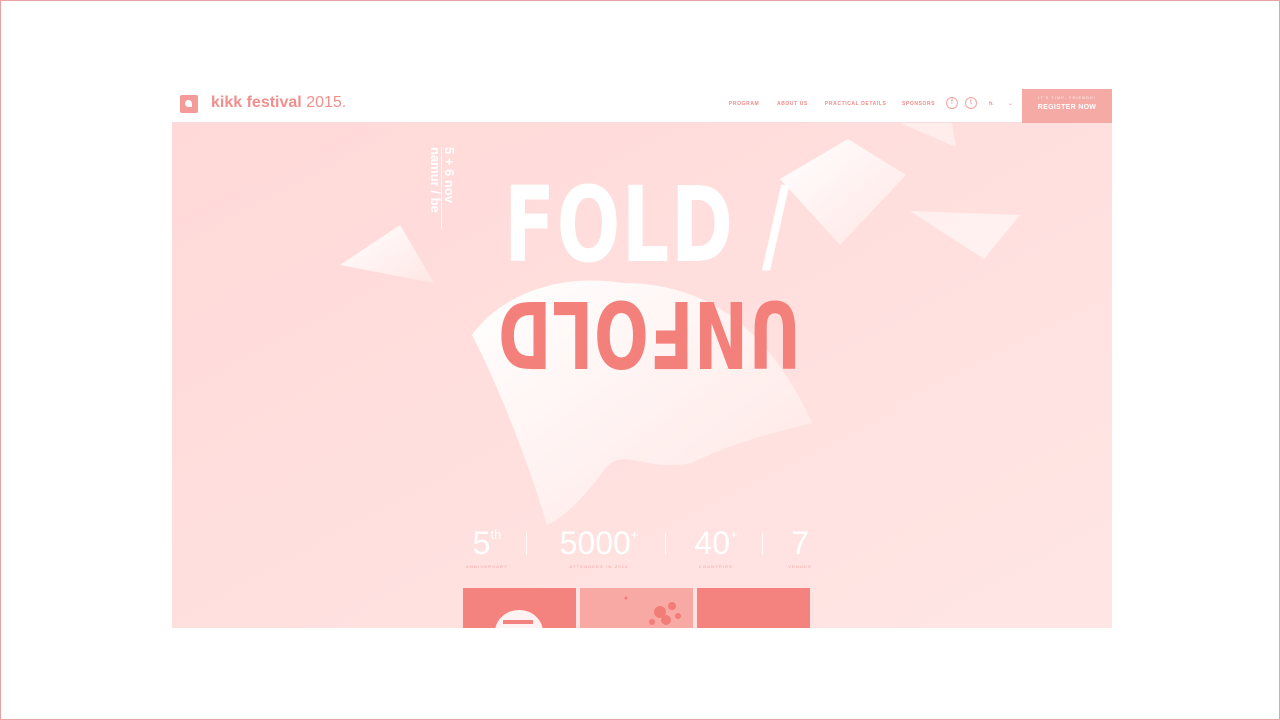 The image size is (1280, 720). What do you see at coordinates (971, 103) in the screenshot?
I see `twitter-icon: t` at bounding box center [971, 103].